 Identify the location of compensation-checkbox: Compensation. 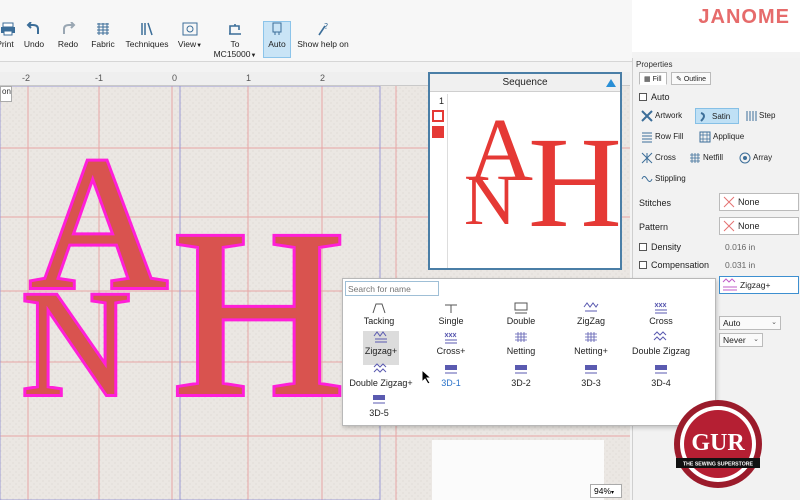
(674, 265).